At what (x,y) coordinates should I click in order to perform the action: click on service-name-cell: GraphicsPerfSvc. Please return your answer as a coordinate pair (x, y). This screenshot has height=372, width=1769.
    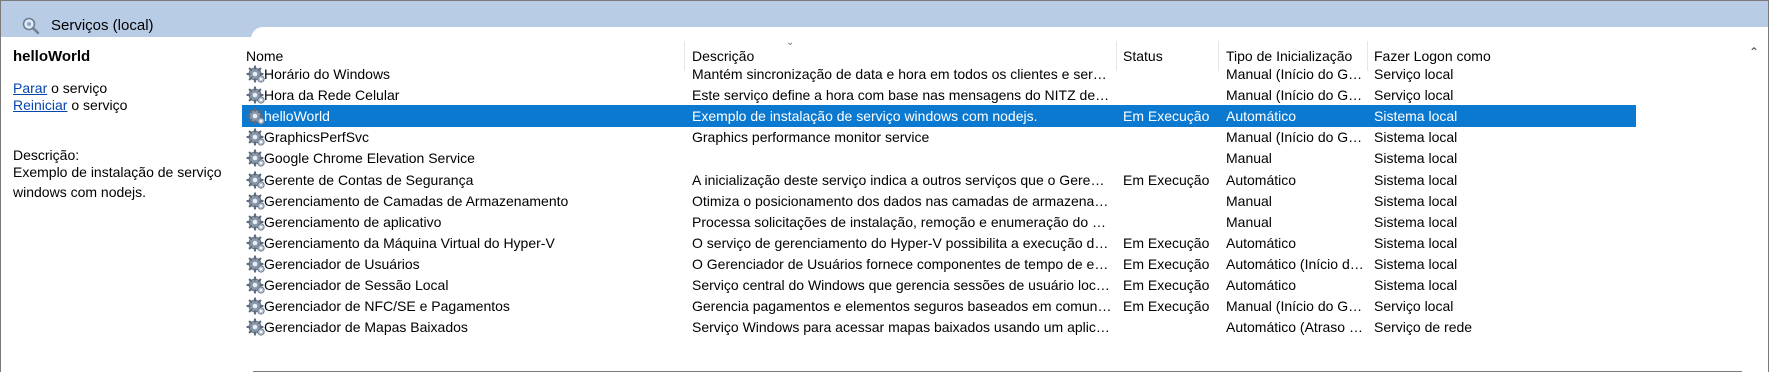
    Looking at the image, I should click on (317, 137).